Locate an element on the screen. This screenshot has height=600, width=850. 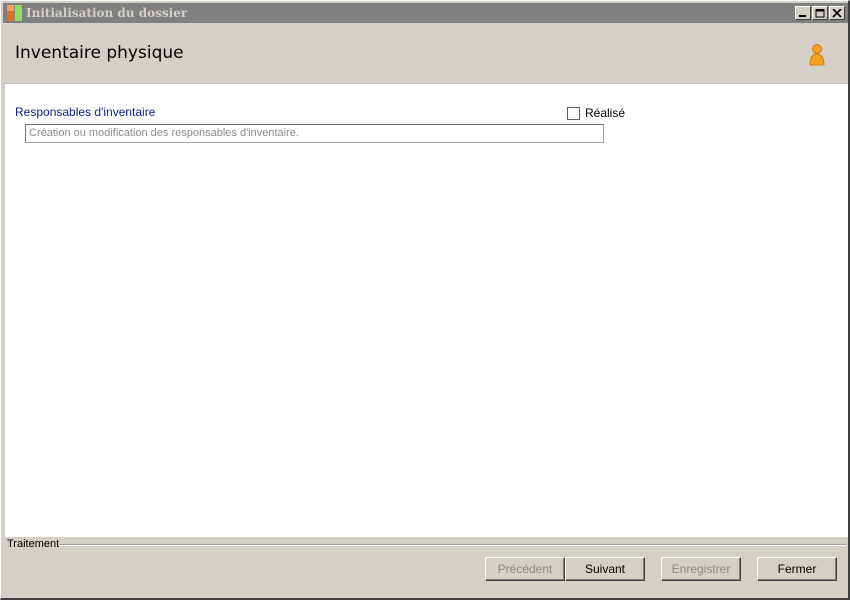
maximize-icon is located at coordinates (820, 13).